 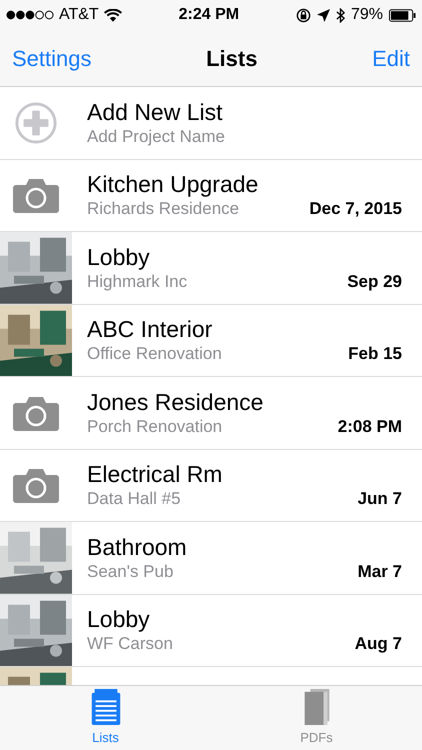 I want to click on list-date: Mar 7, so click(x=380, y=571).